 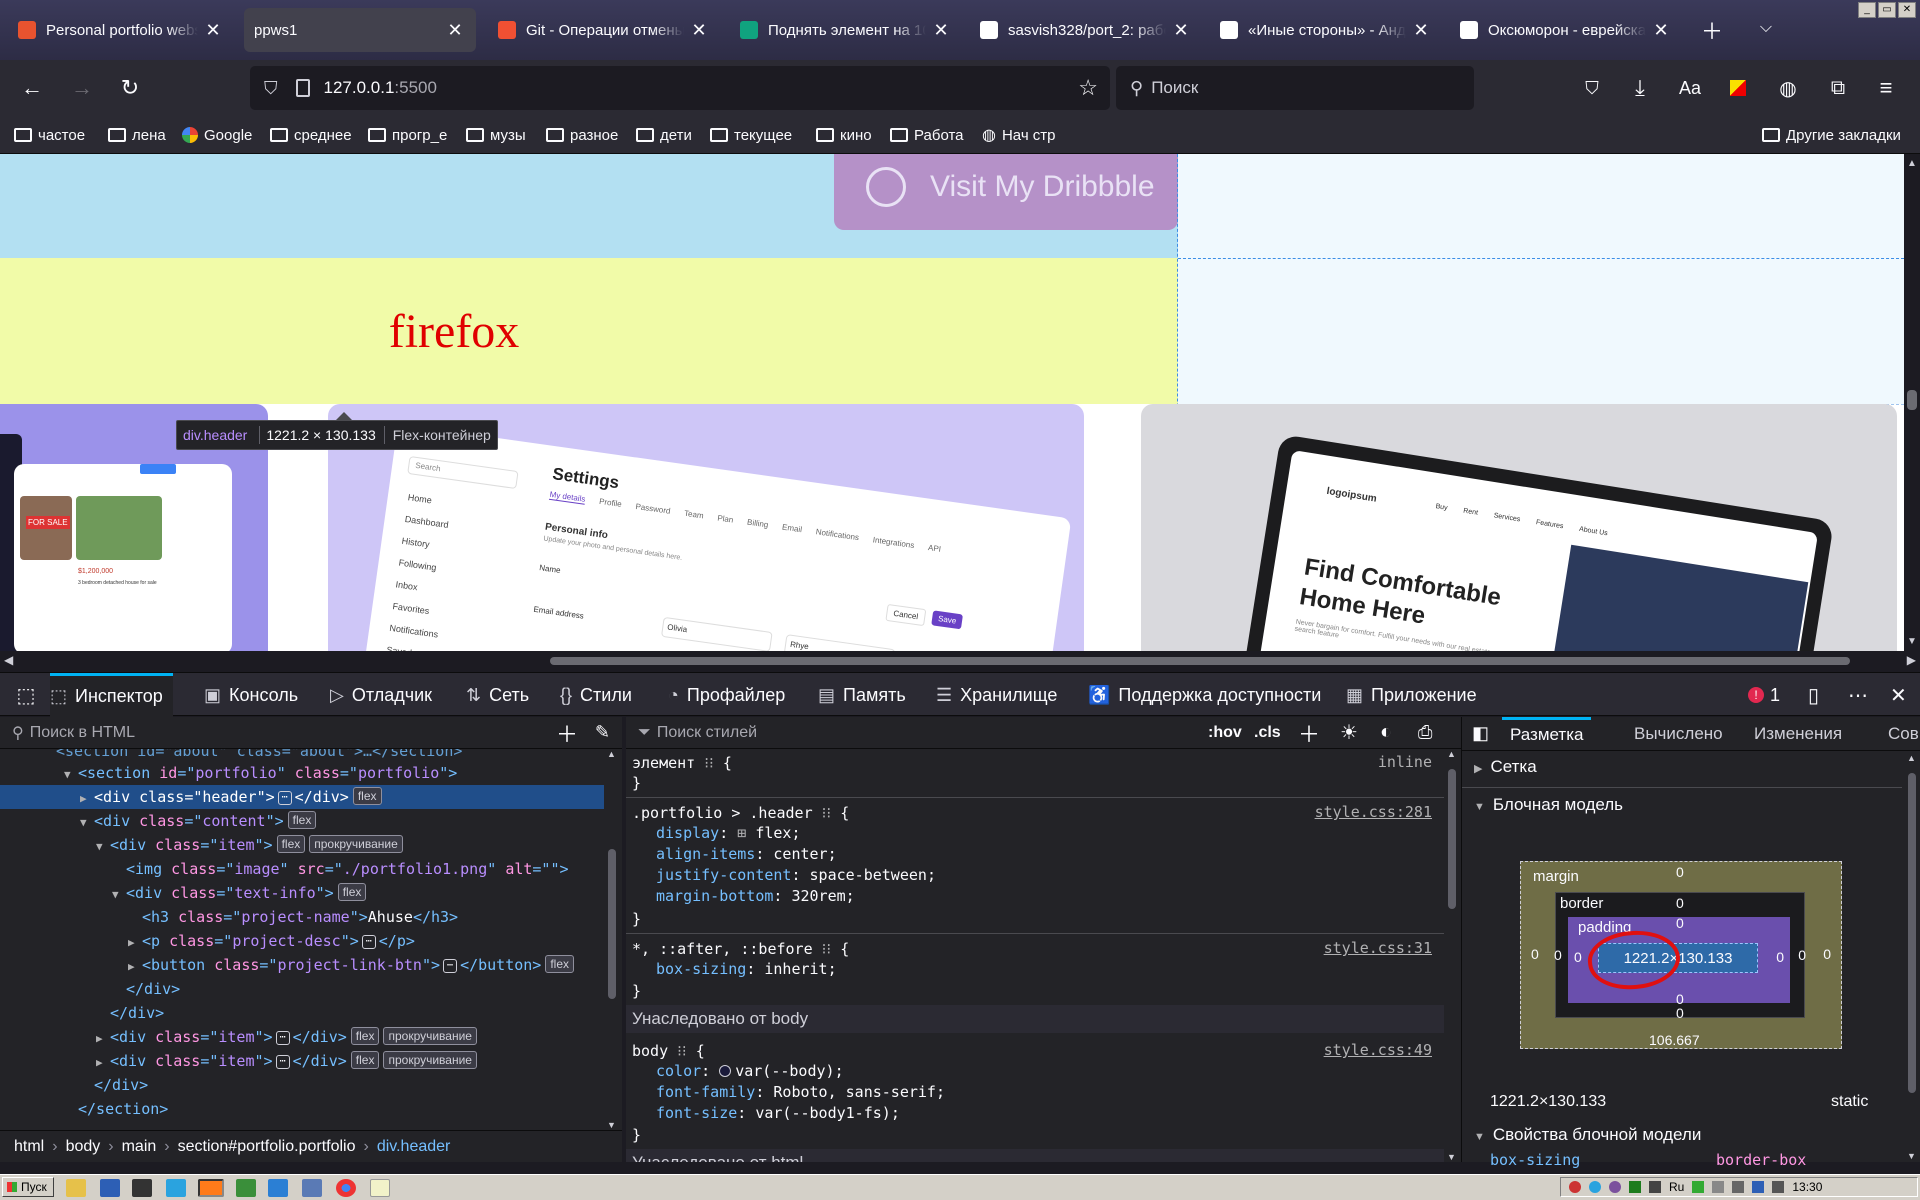 What do you see at coordinates (430, 1036) in the screenshot?
I see `display-badge: прокручивание` at bounding box center [430, 1036].